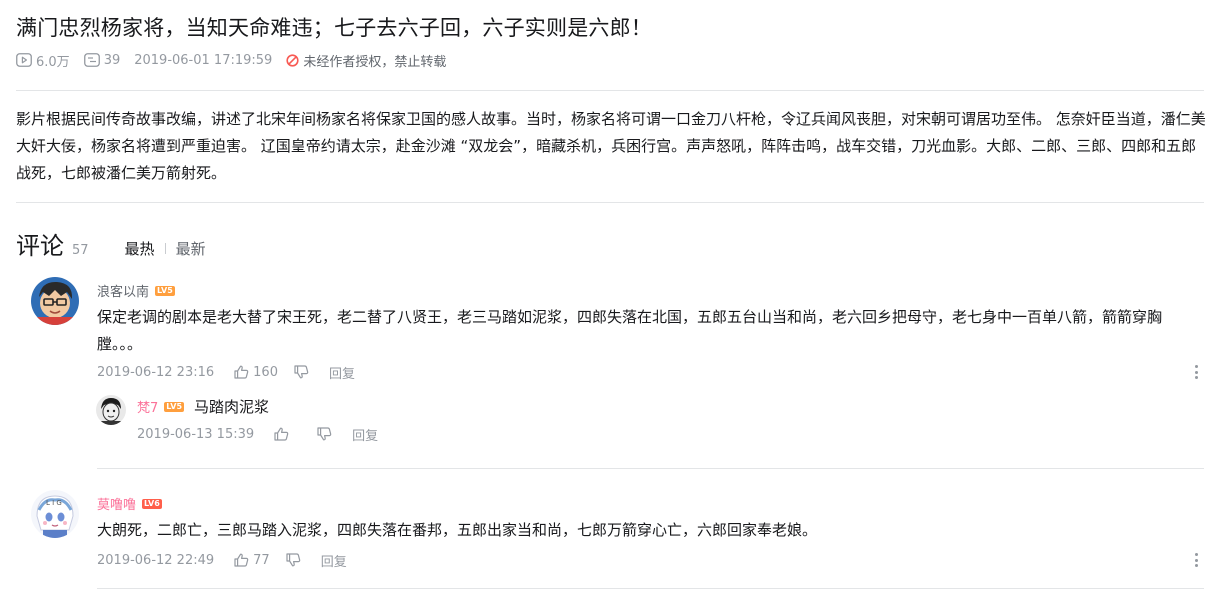  What do you see at coordinates (111, 243) in the screenshot?
I see `comments-header: 评论 57 最热 最新` at bounding box center [111, 243].